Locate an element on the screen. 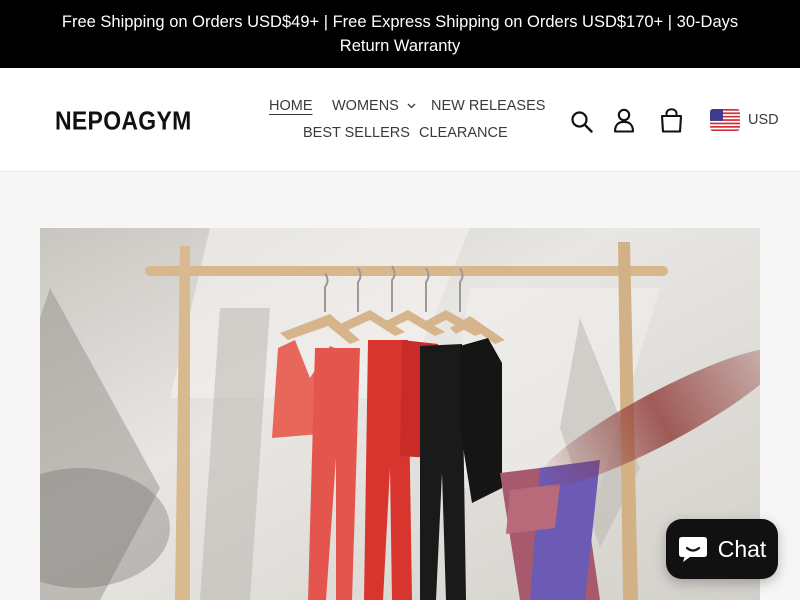  chat-button: Chat is located at coordinates (722, 549).